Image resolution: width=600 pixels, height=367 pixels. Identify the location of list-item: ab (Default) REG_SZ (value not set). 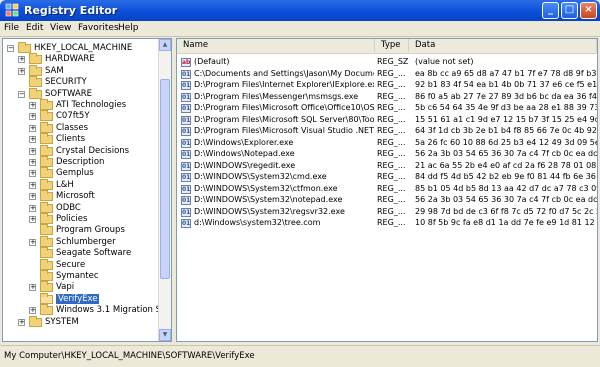
(387, 62).